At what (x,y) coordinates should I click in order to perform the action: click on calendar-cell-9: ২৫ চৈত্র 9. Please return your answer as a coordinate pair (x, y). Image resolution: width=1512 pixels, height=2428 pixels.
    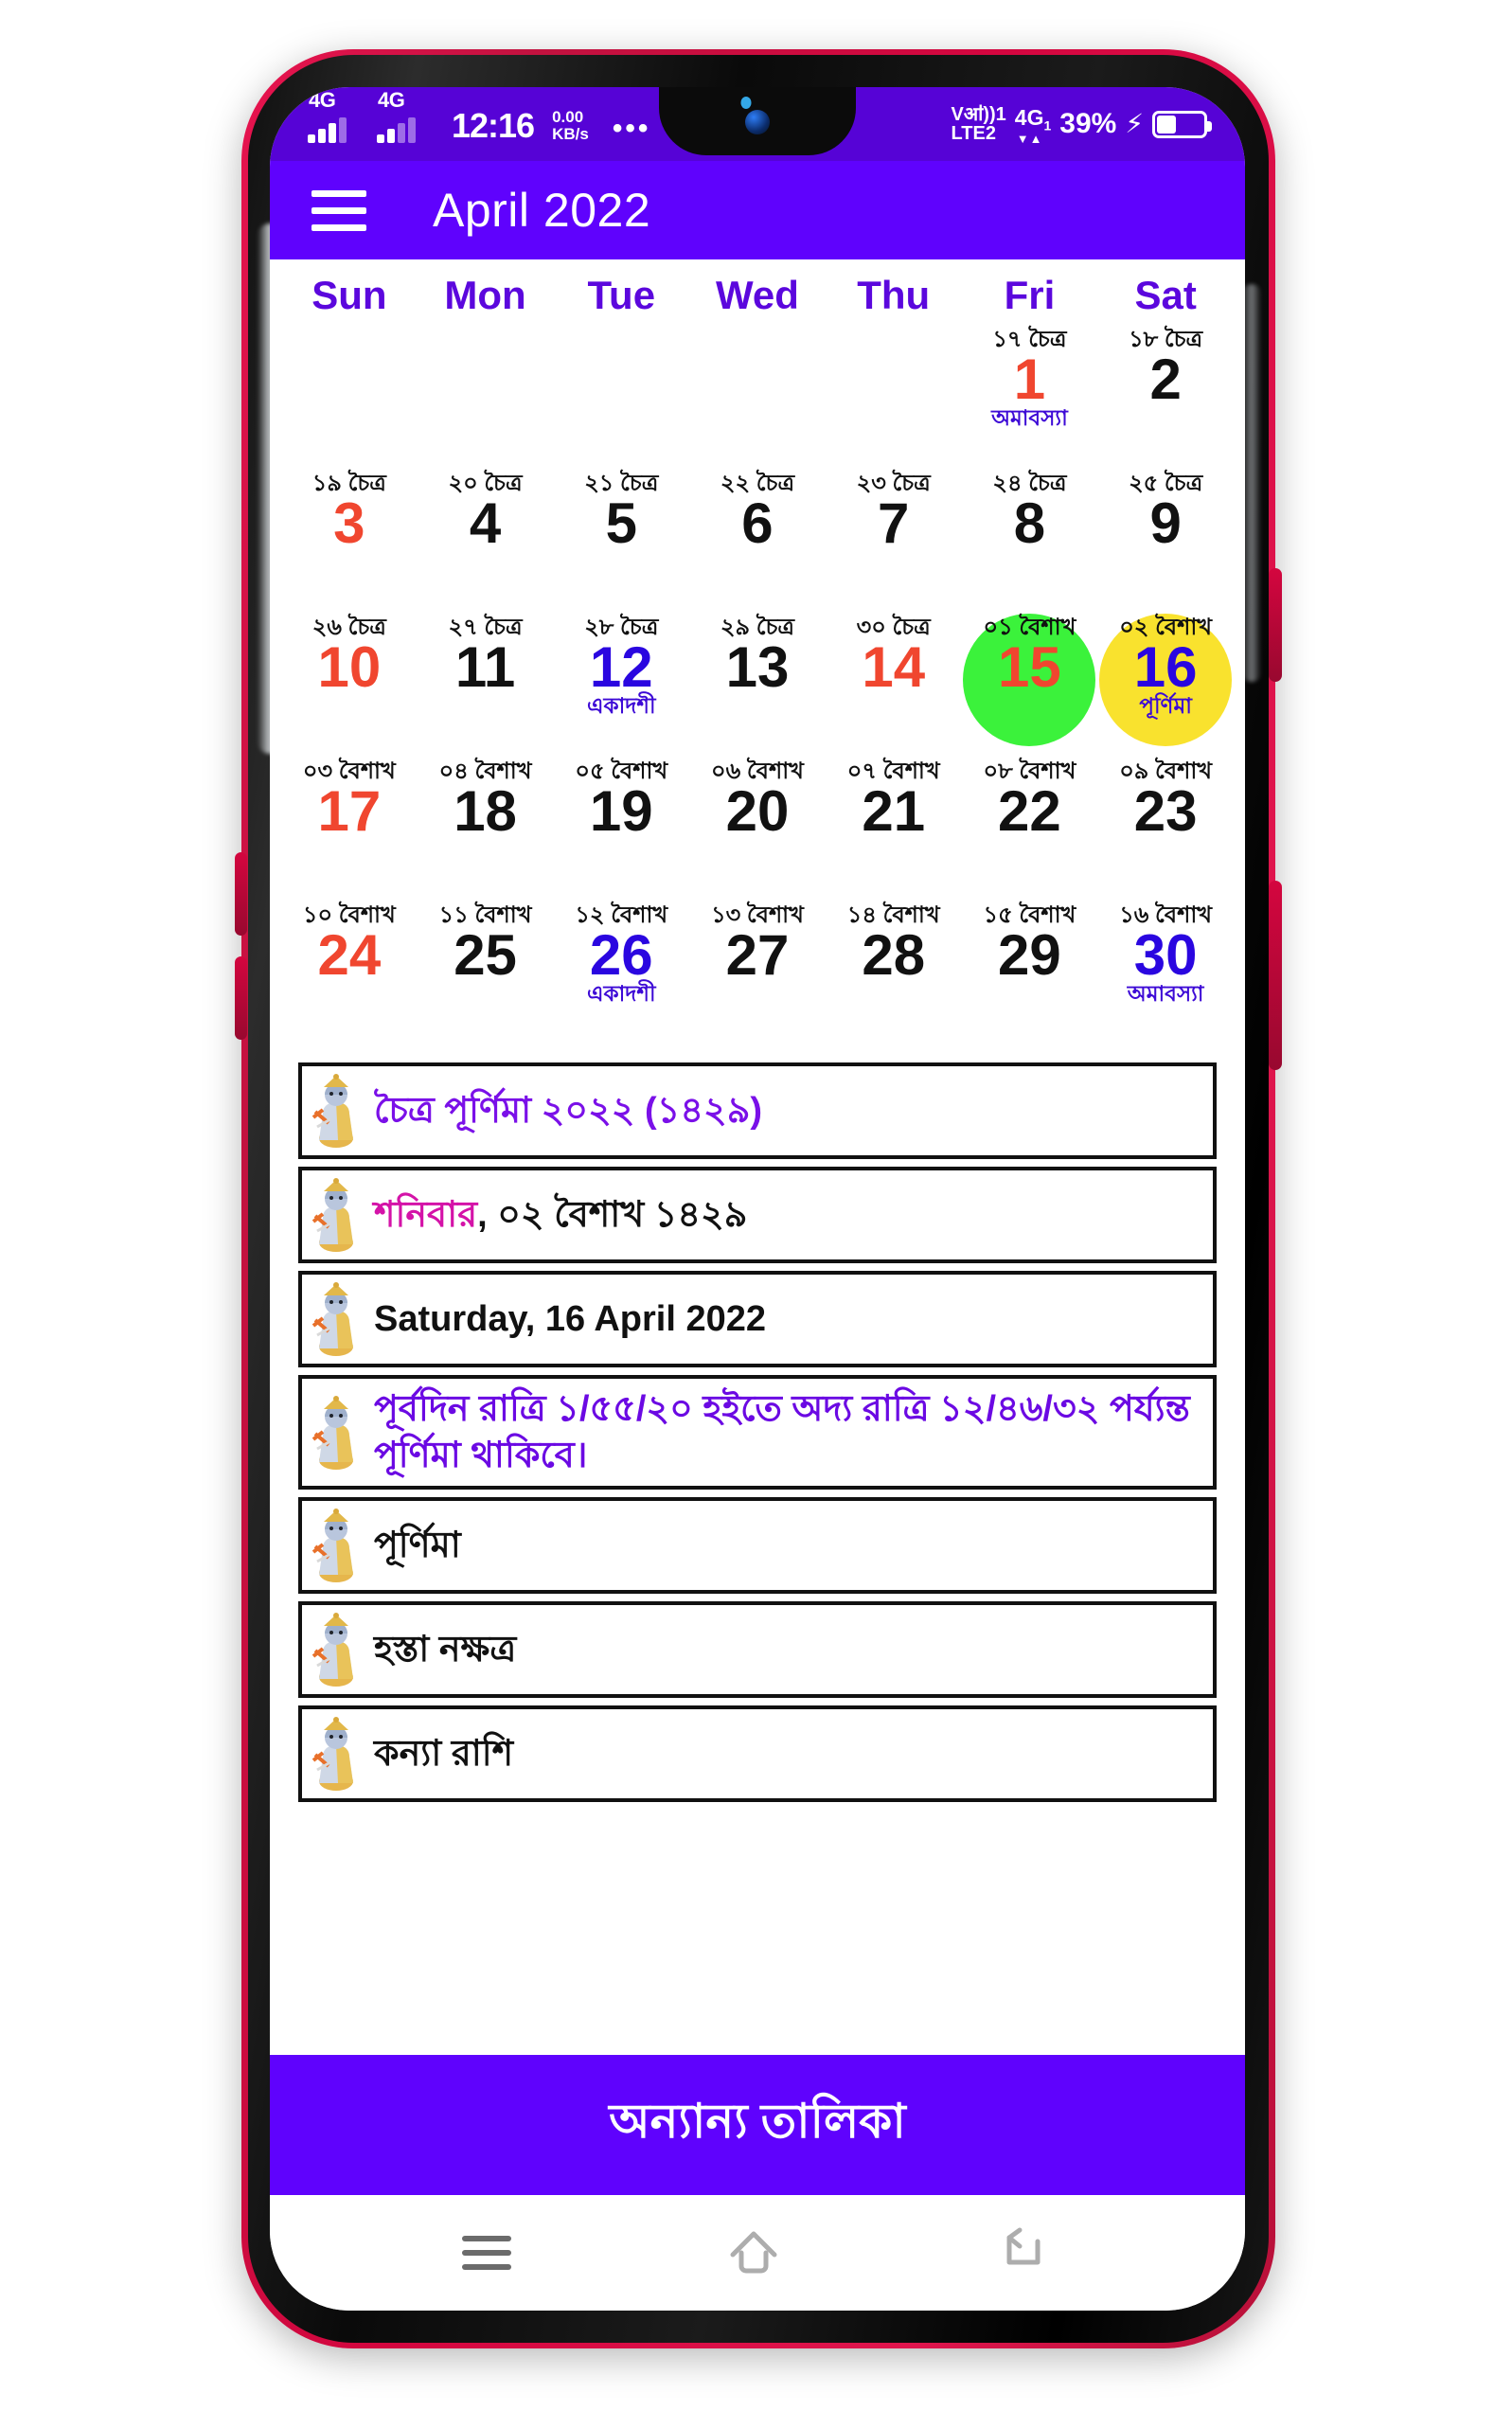
    Looking at the image, I should click on (1165, 538).